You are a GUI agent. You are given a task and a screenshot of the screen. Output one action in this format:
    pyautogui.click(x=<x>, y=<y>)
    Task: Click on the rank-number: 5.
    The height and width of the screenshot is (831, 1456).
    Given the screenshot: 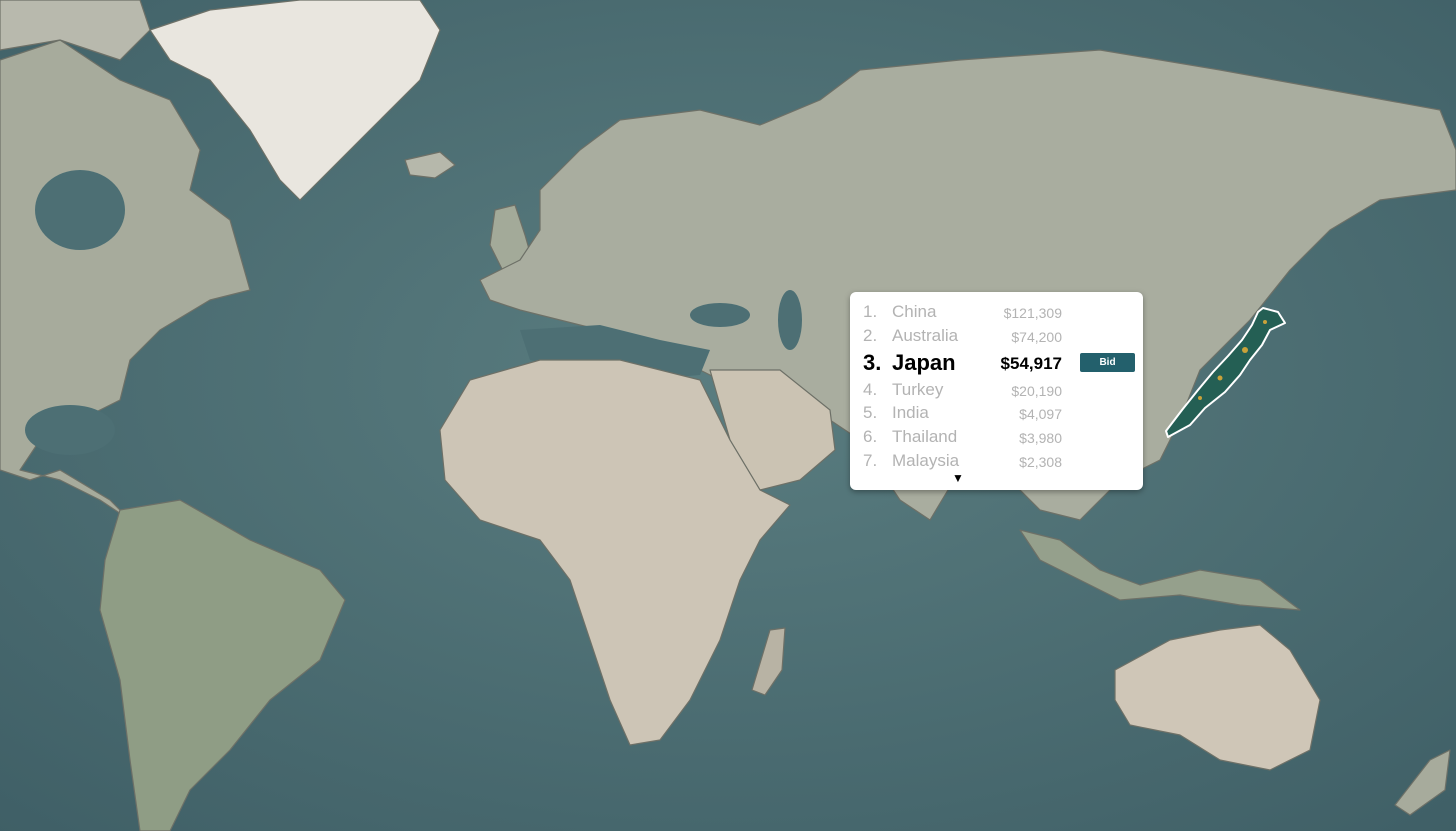 What is the action you would take?
    pyautogui.click(x=870, y=412)
    